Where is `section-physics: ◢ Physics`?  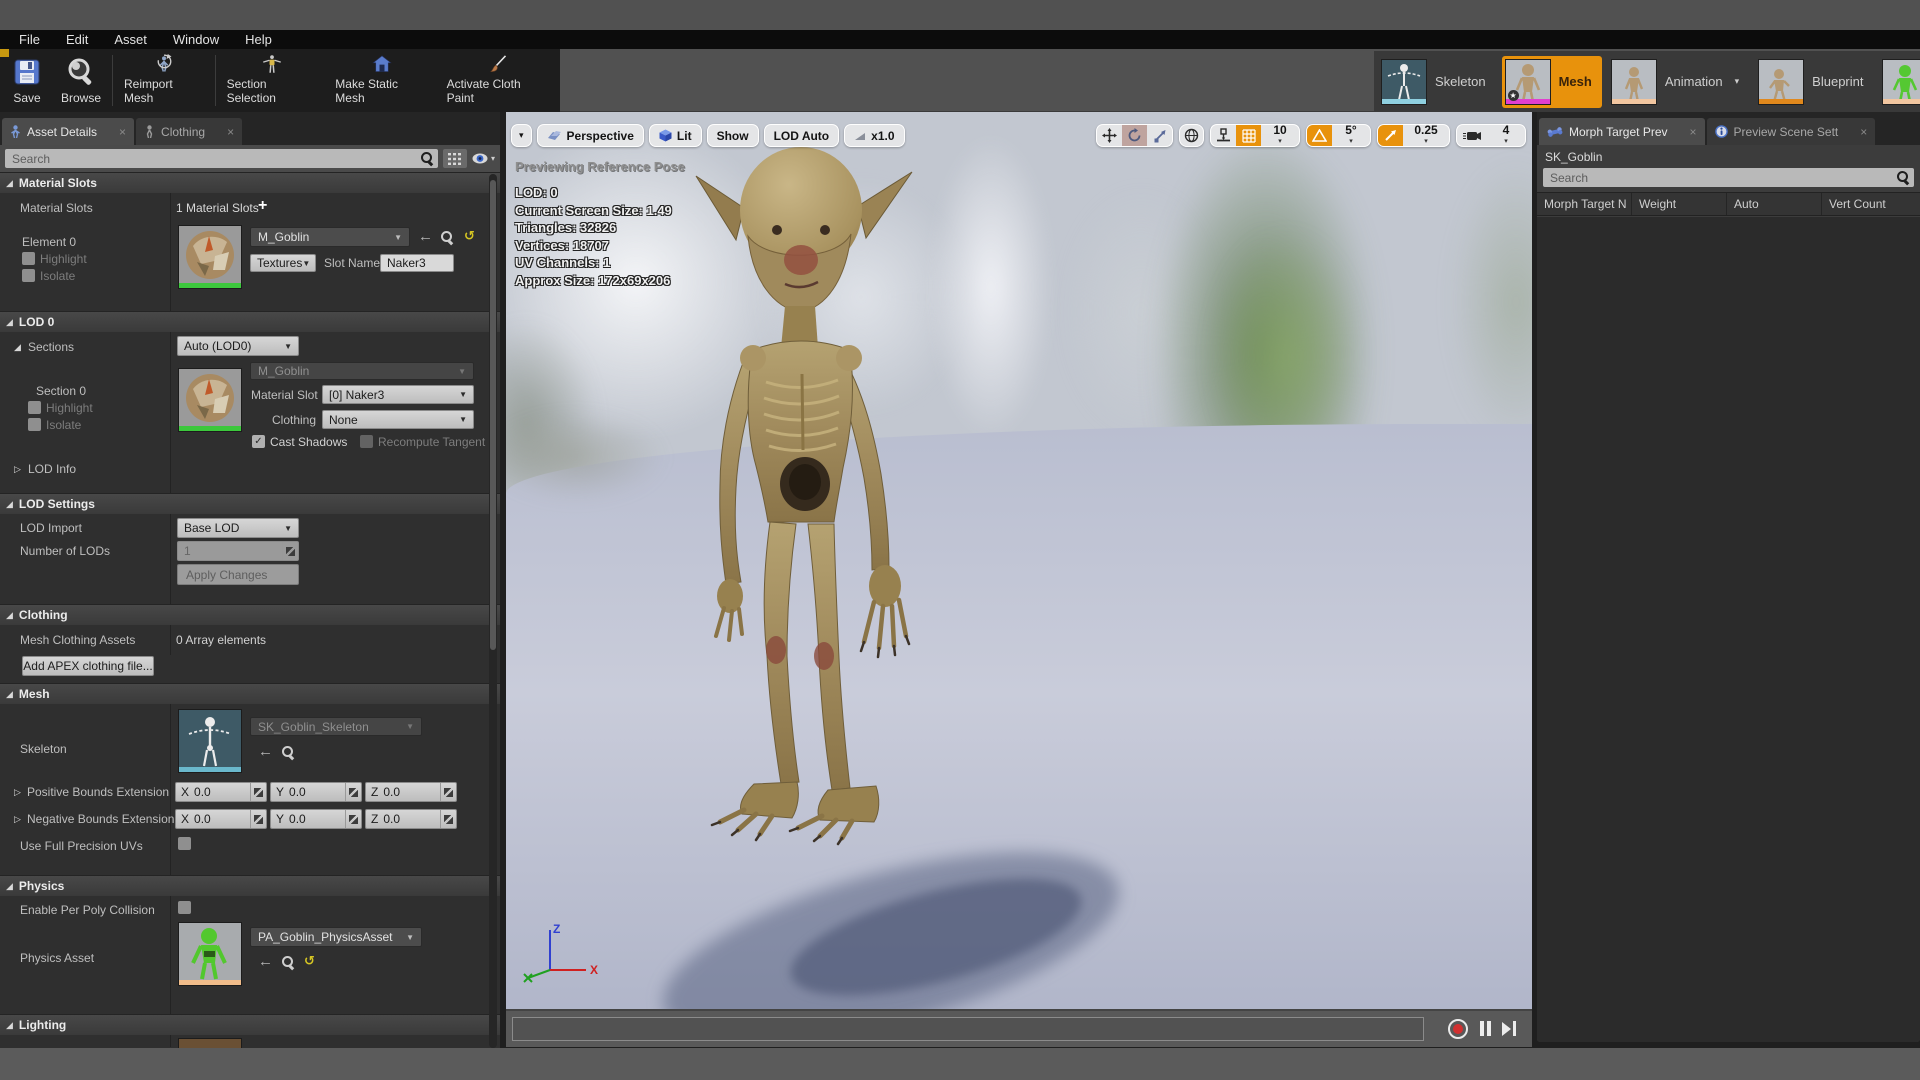 section-physics: ◢ Physics is located at coordinates (250, 885).